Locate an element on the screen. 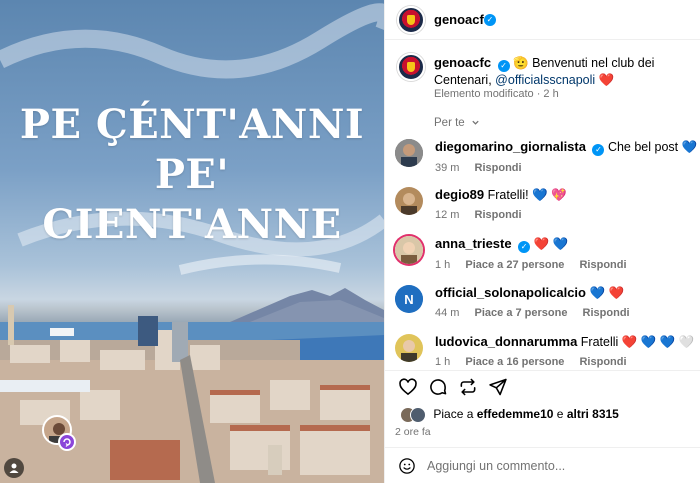 Image resolution: width=700 pixels, height=483 pixels. likes-summary: Piace a effedemme10 e altri 8315 is located at coordinates (509, 415).